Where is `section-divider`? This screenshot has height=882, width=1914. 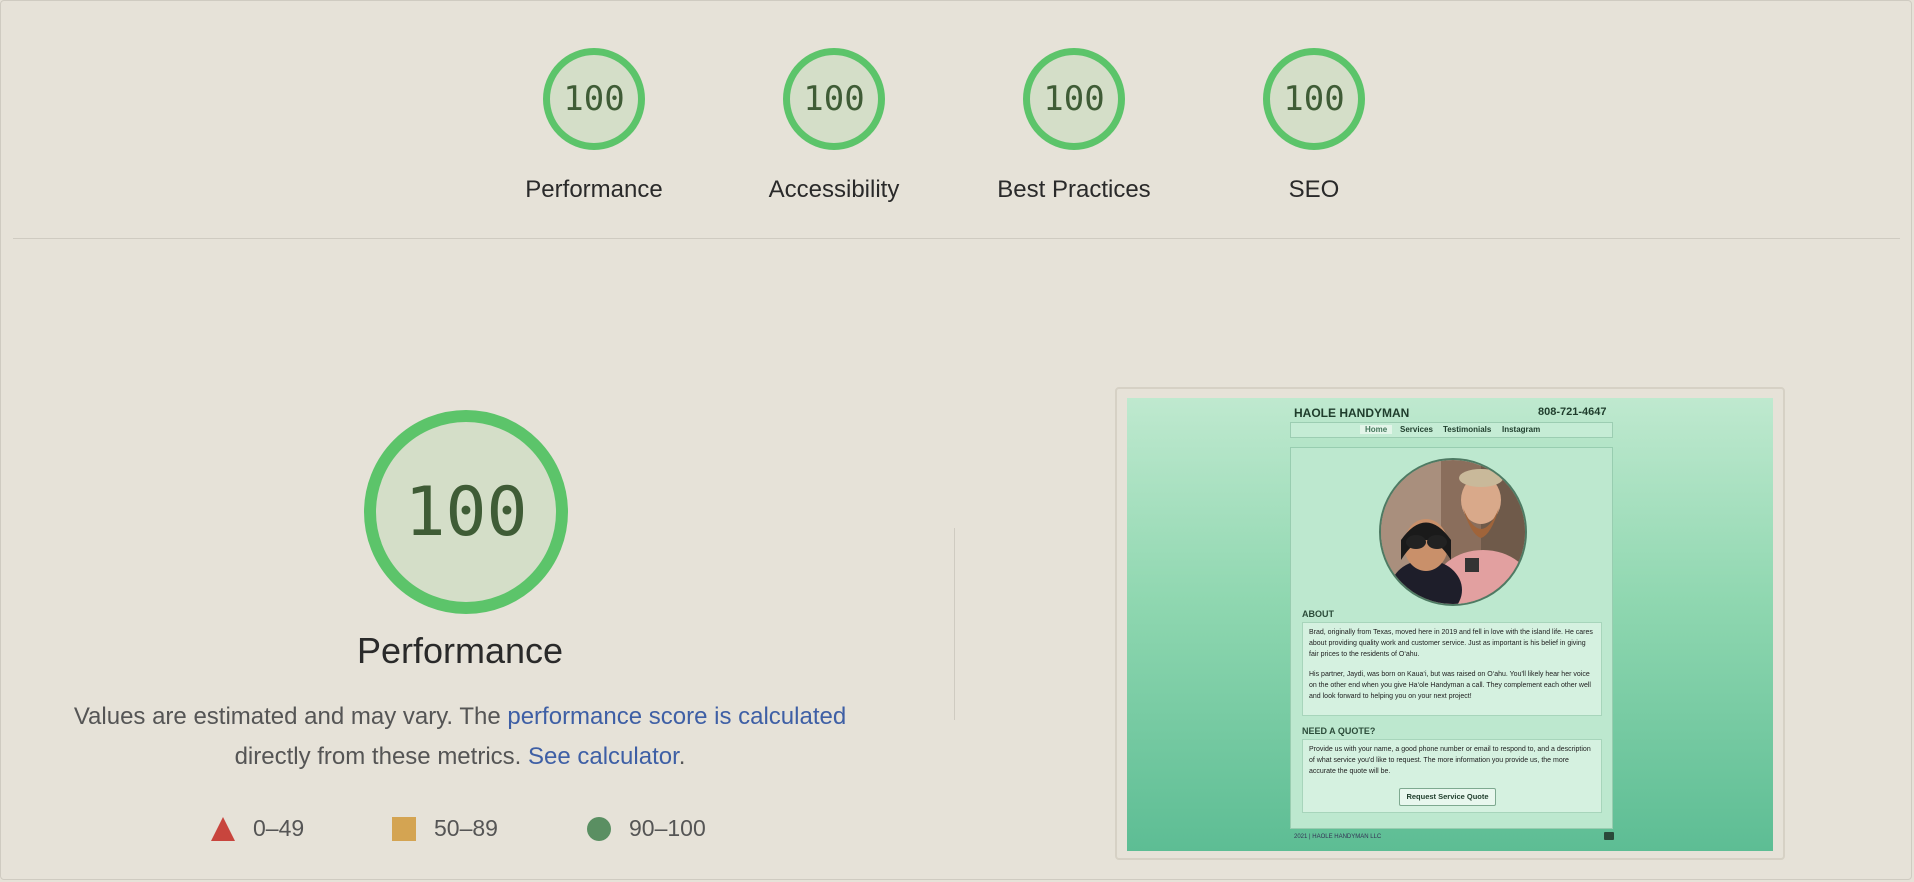 section-divider is located at coordinates (956, 238).